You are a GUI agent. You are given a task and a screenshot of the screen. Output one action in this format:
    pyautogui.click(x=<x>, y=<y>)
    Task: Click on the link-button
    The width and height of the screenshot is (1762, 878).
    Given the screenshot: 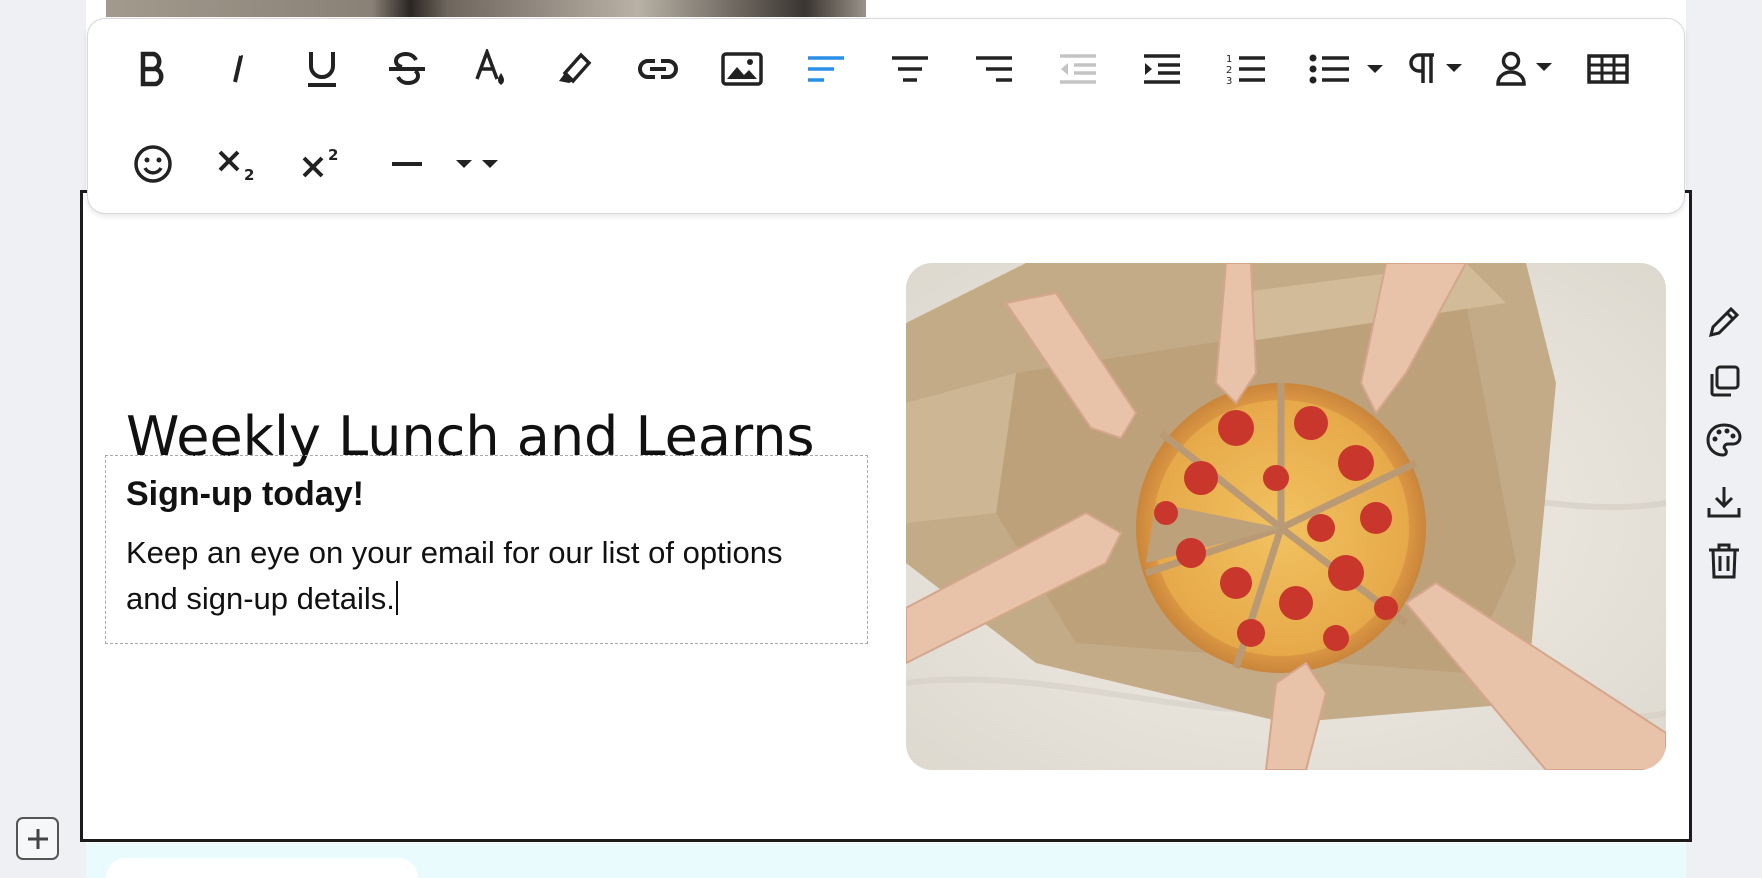 What is the action you would take?
    pyautogui.click(x=658, y=69)
    